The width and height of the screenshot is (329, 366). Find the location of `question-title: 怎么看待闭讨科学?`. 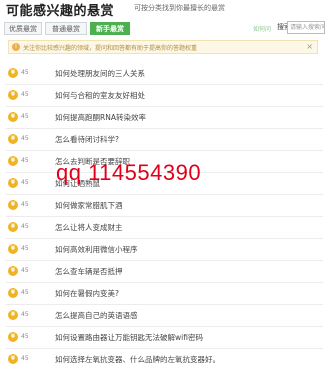

question-title: 怎么看待闭讨科学? is located at coordinates (87, 139).